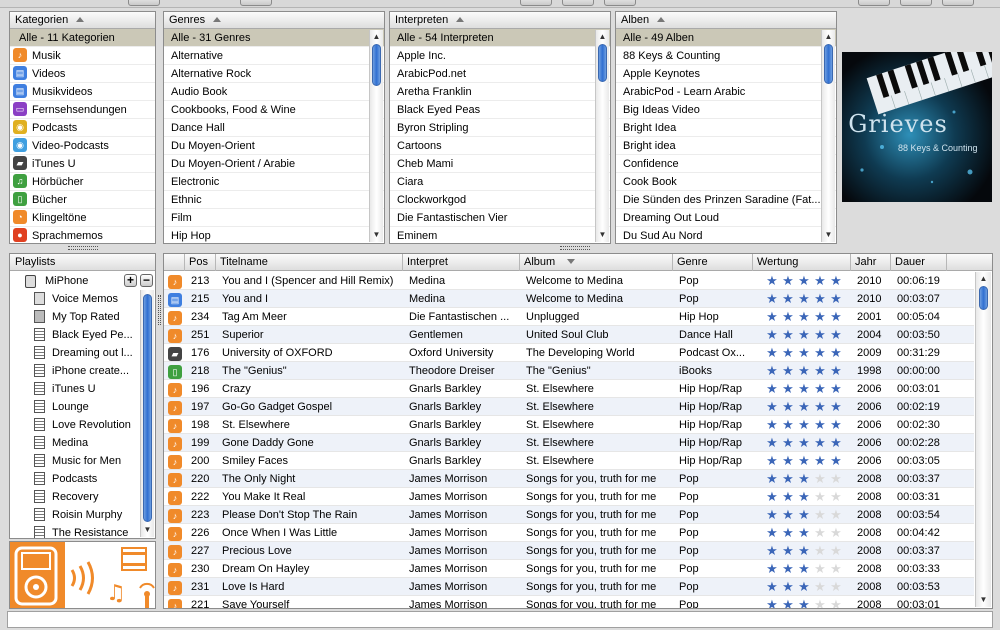  Describe the element at coordinates (86, 425) in the screenshot. I see `playlist-item: Love Revolution` at that location.